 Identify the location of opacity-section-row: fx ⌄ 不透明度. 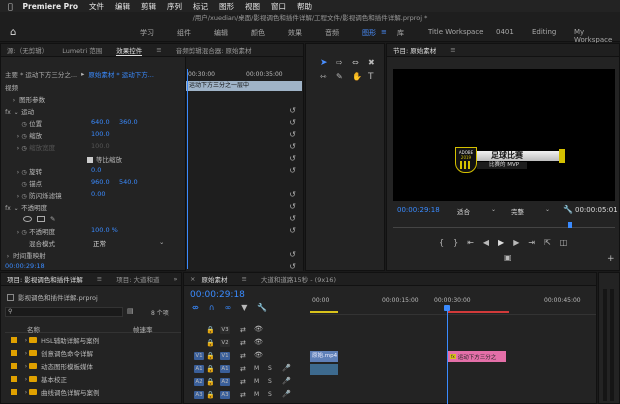
(26, 207).